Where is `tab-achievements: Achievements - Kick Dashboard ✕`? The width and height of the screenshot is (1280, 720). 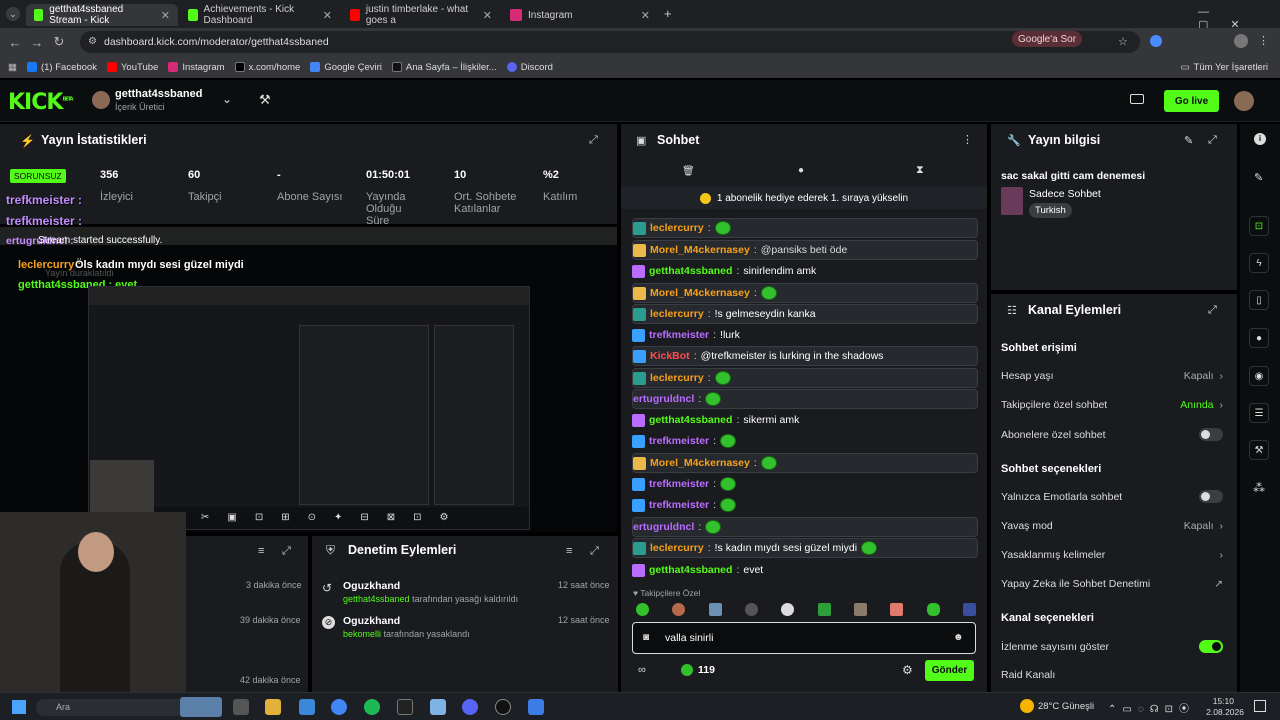
tab-achievements: Achievements - Kick Dashboard ✕ is located at coordinates (260, 15).